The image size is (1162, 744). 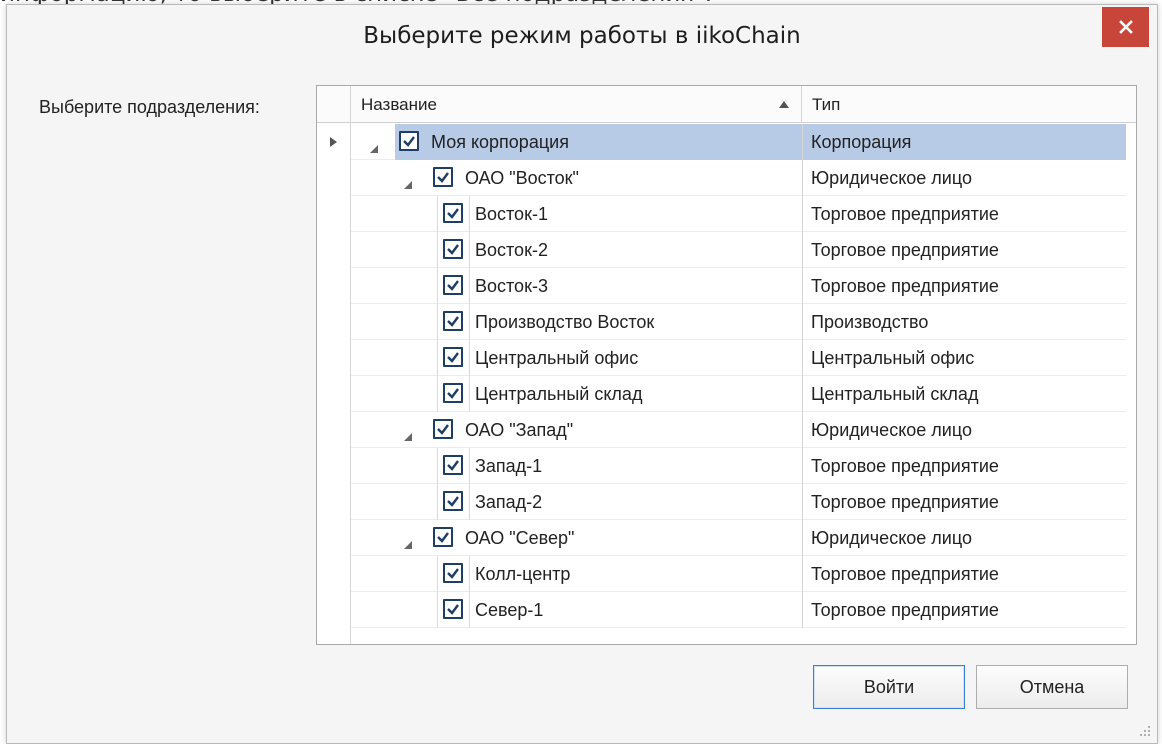 What do you see at coordinates (520, 538) in the screenshot?
I see `tree-row-name: ОАО "Север"` at bounding box center [520, 538].